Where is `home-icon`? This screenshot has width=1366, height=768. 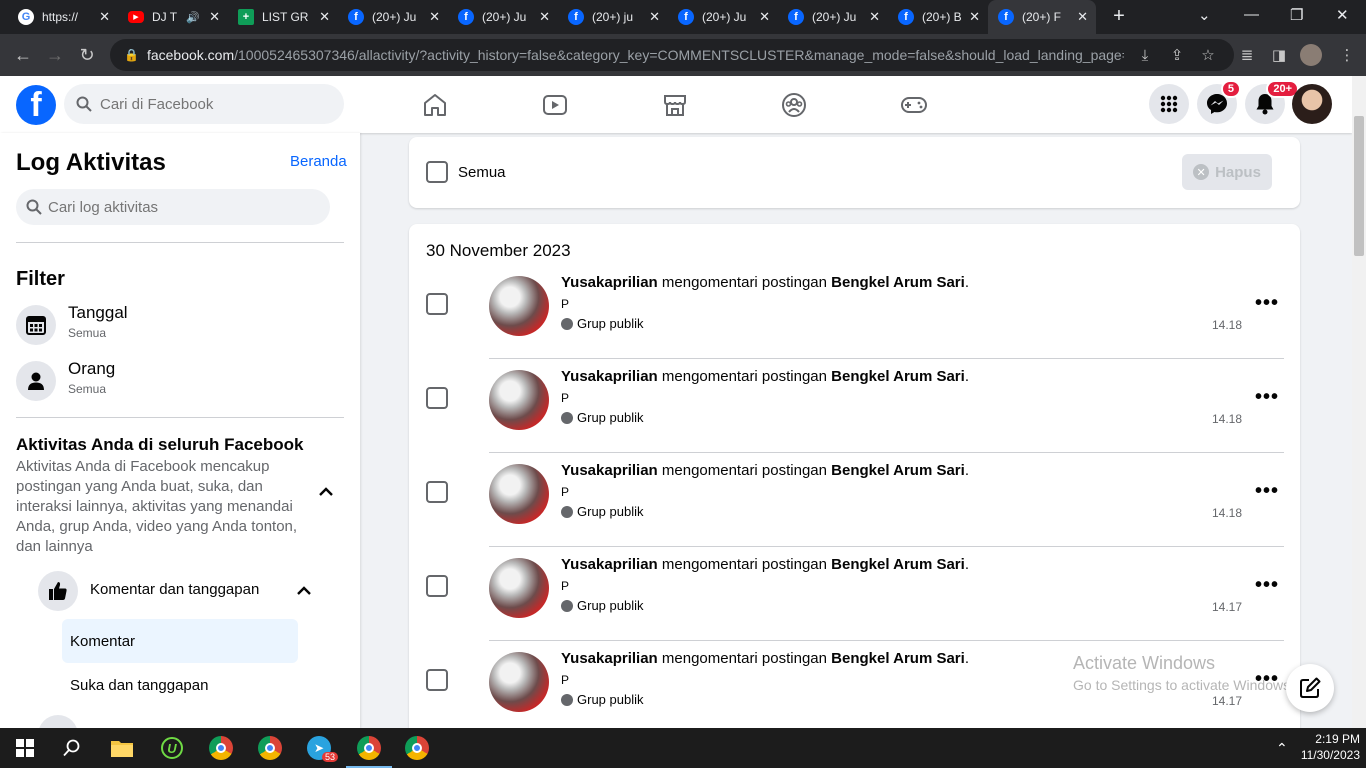 home-icon is located at coordinates (435, 105).